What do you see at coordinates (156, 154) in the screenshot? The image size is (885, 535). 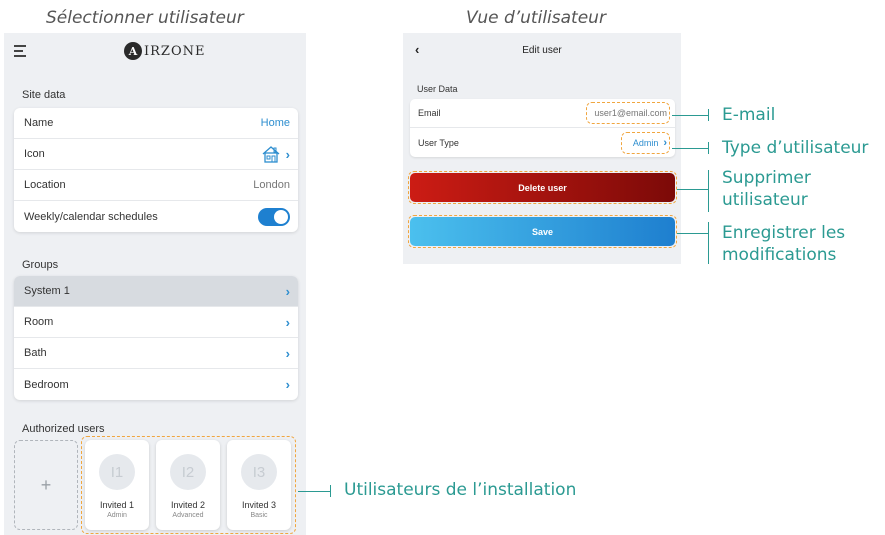 I see `site-icon-row: Icon ›` at bounding box center [156, 154].